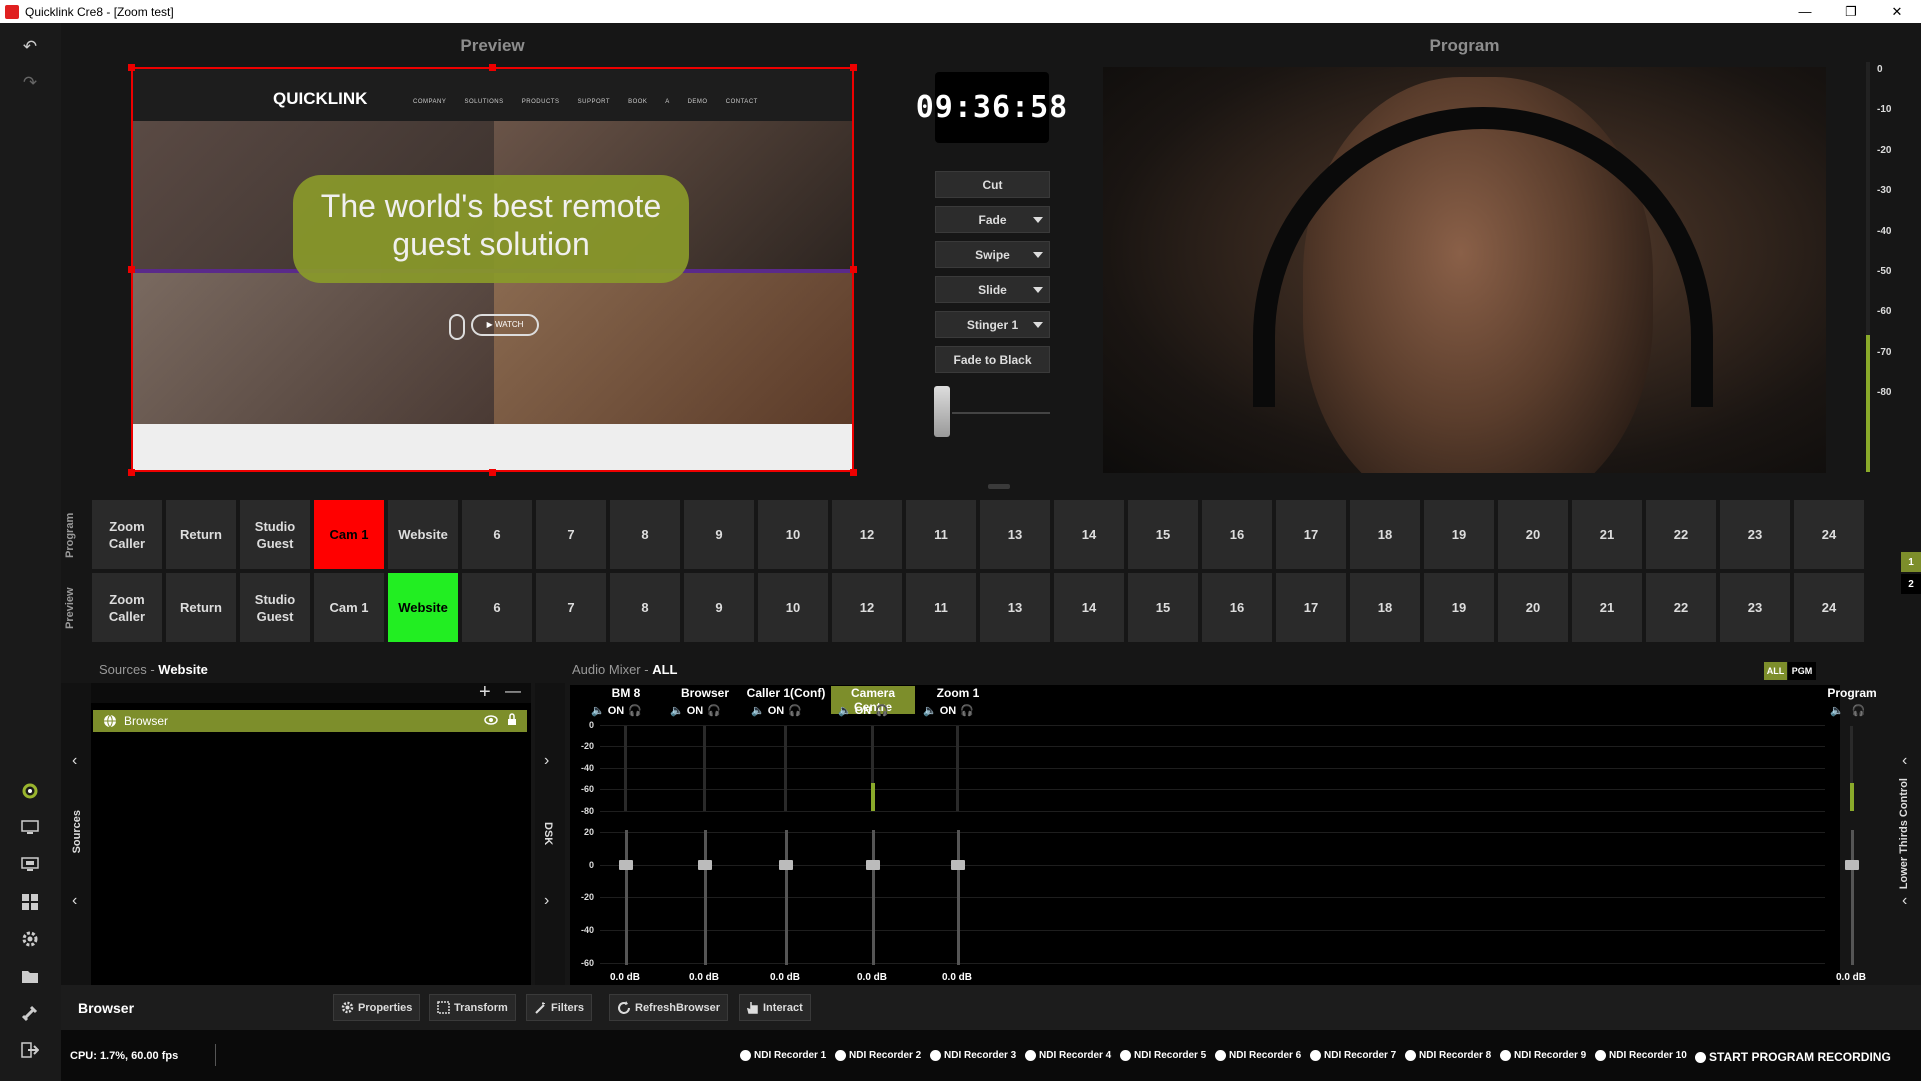  What do you see at coordinates (1353, 1055) in the screenshot?
I see `ndi-recorder-toggle: NDI Recorder 7` at bounding box center [1353, 1055].